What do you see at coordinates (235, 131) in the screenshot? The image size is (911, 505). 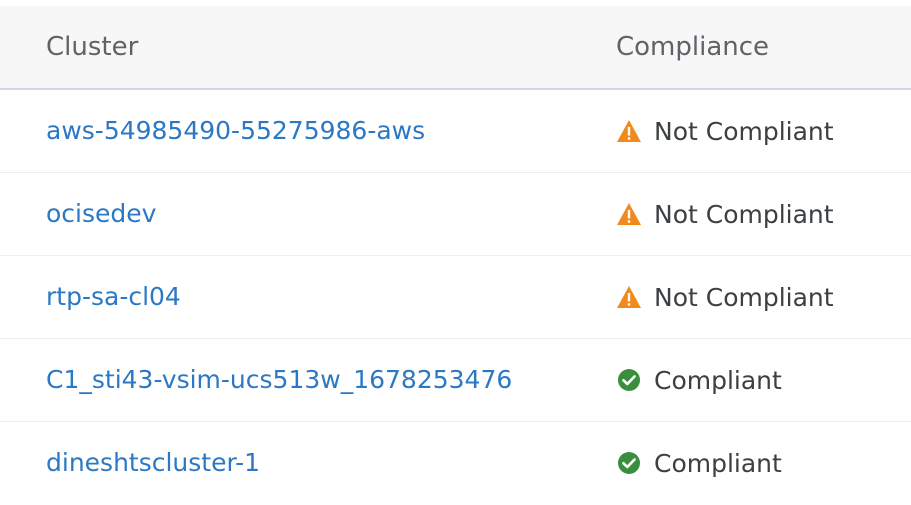 I see `cluster-link: aws-54985490-55275986-aws` at bounding box center [235, 131].